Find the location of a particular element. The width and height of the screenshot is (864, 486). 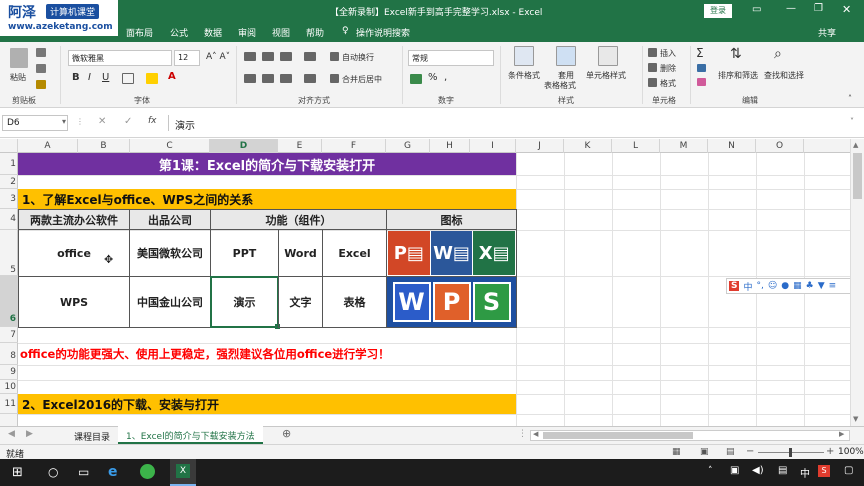

conditional-format-button: 条件格式 is located at coordinates (524, 75).